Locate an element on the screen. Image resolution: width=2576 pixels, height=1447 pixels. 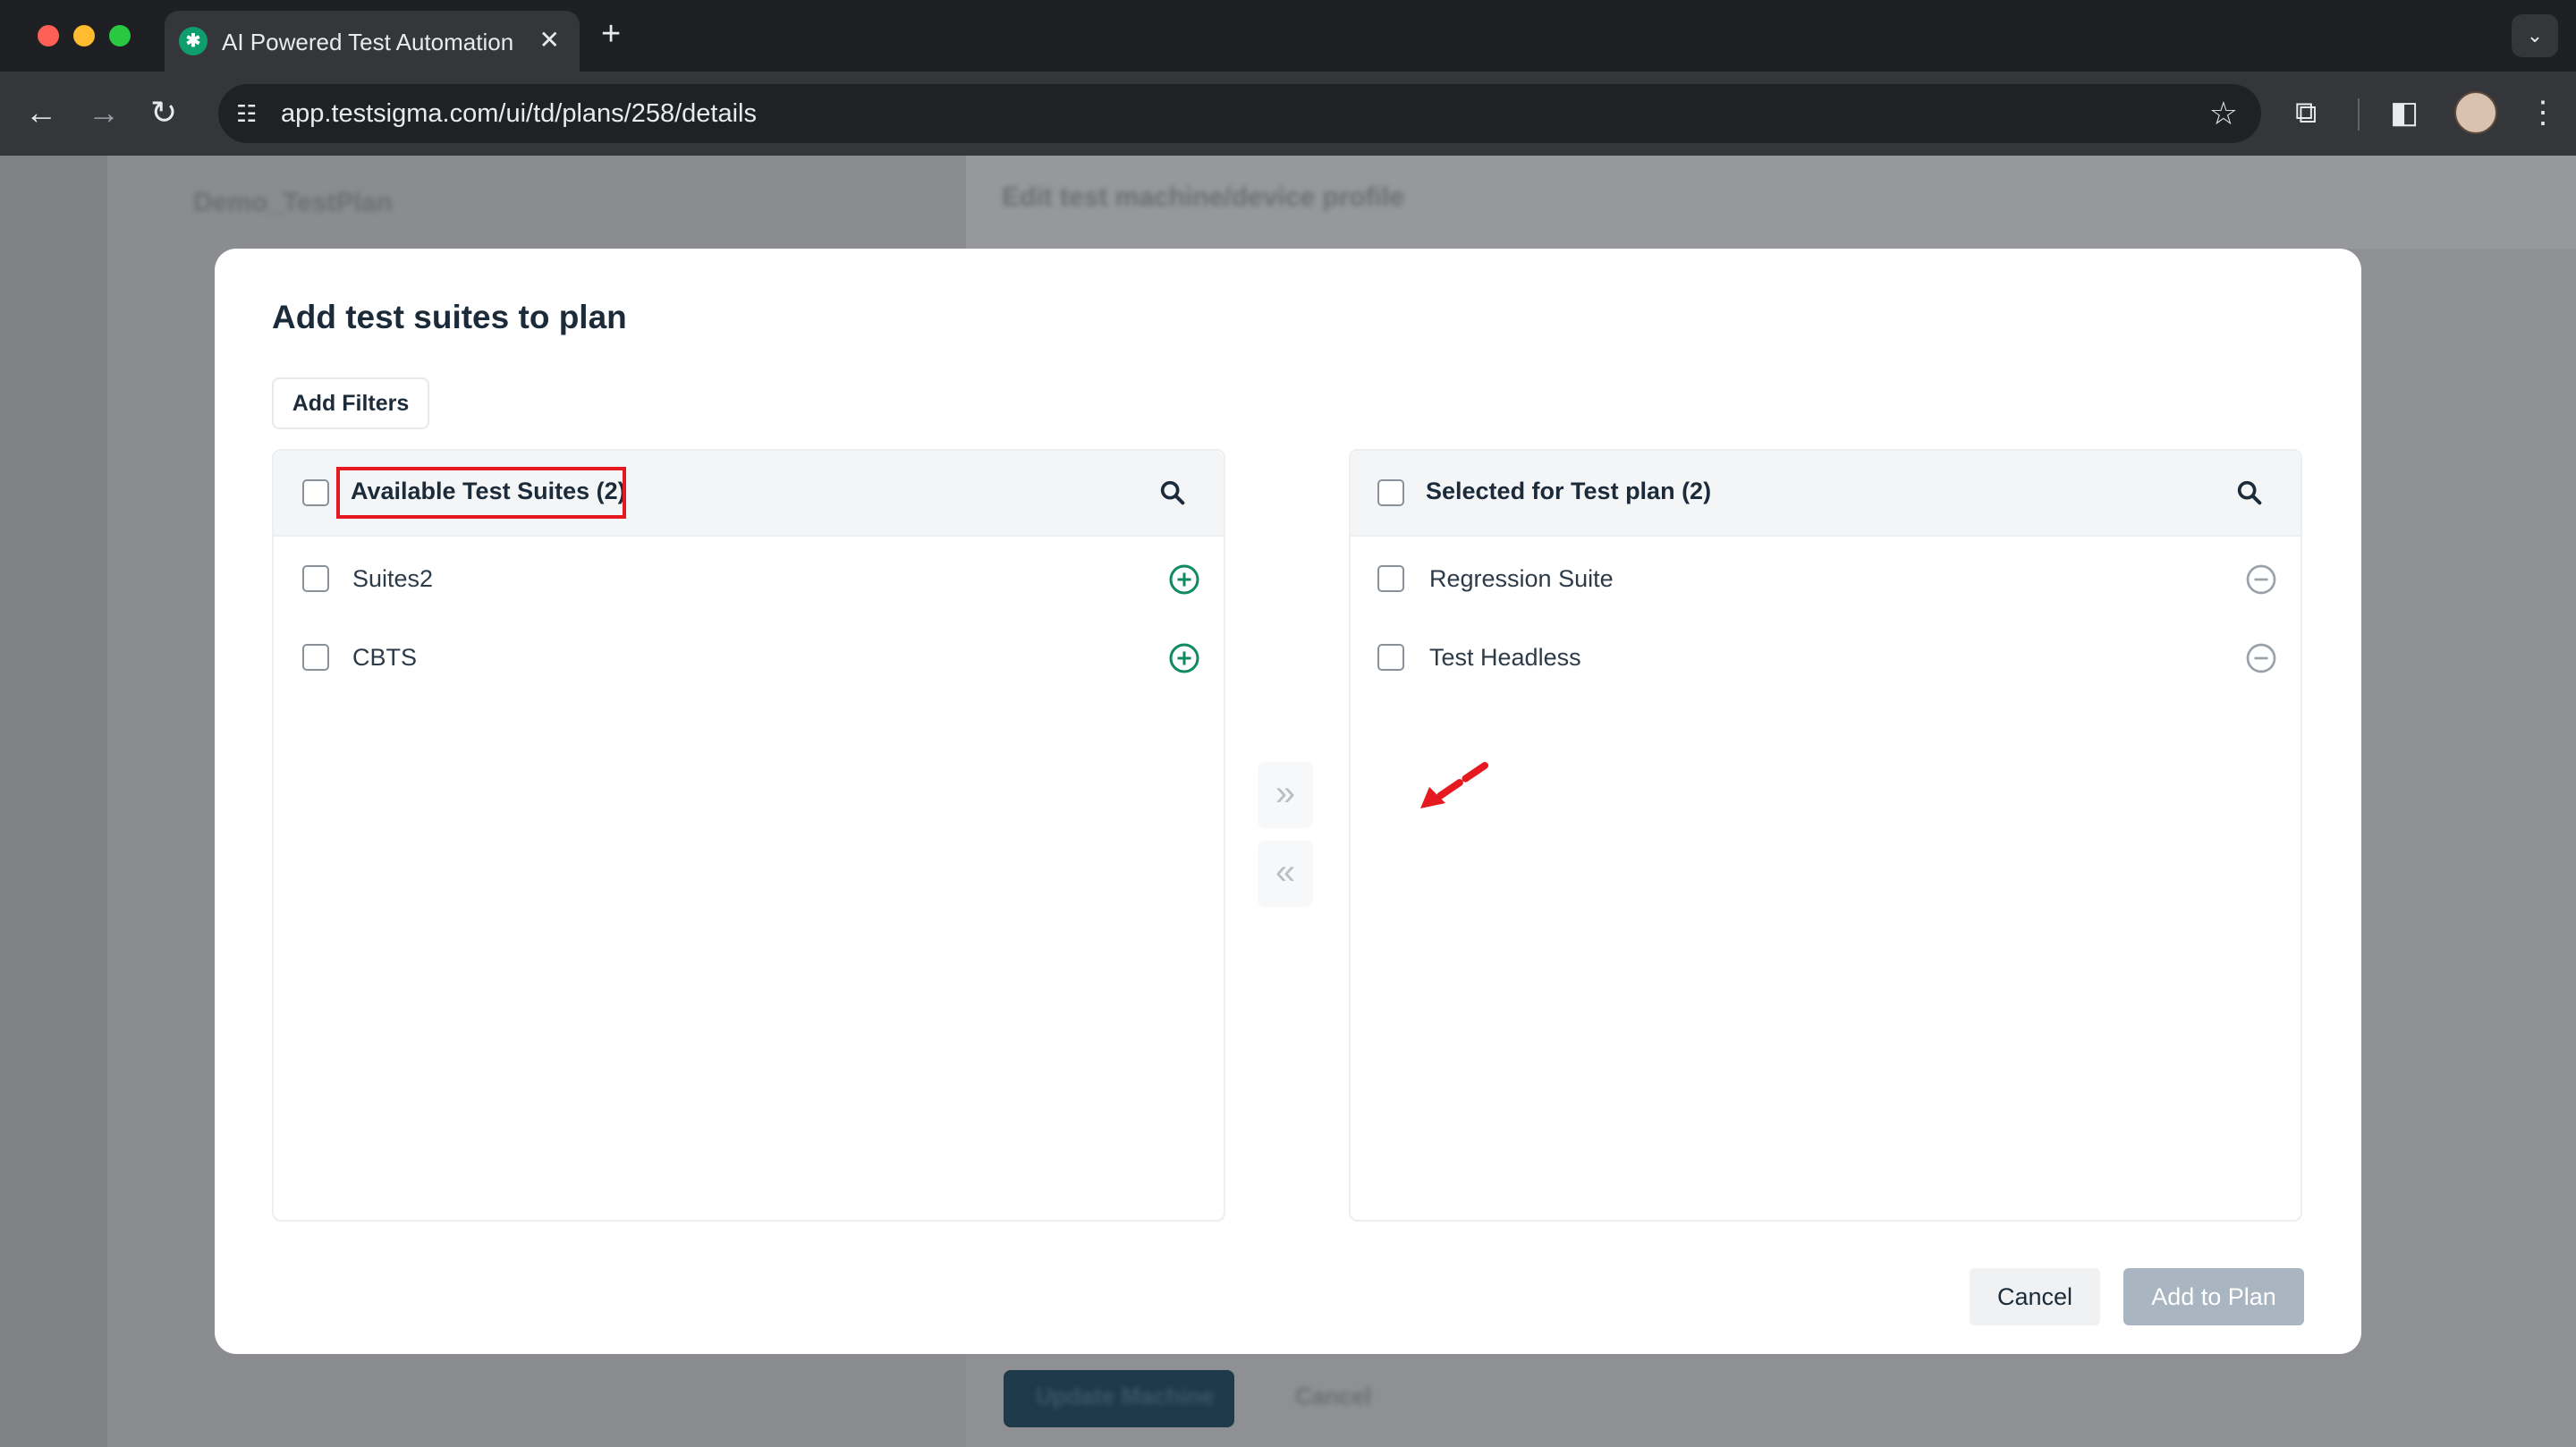
toolbar-divider is located at coordinates (2359, 114).